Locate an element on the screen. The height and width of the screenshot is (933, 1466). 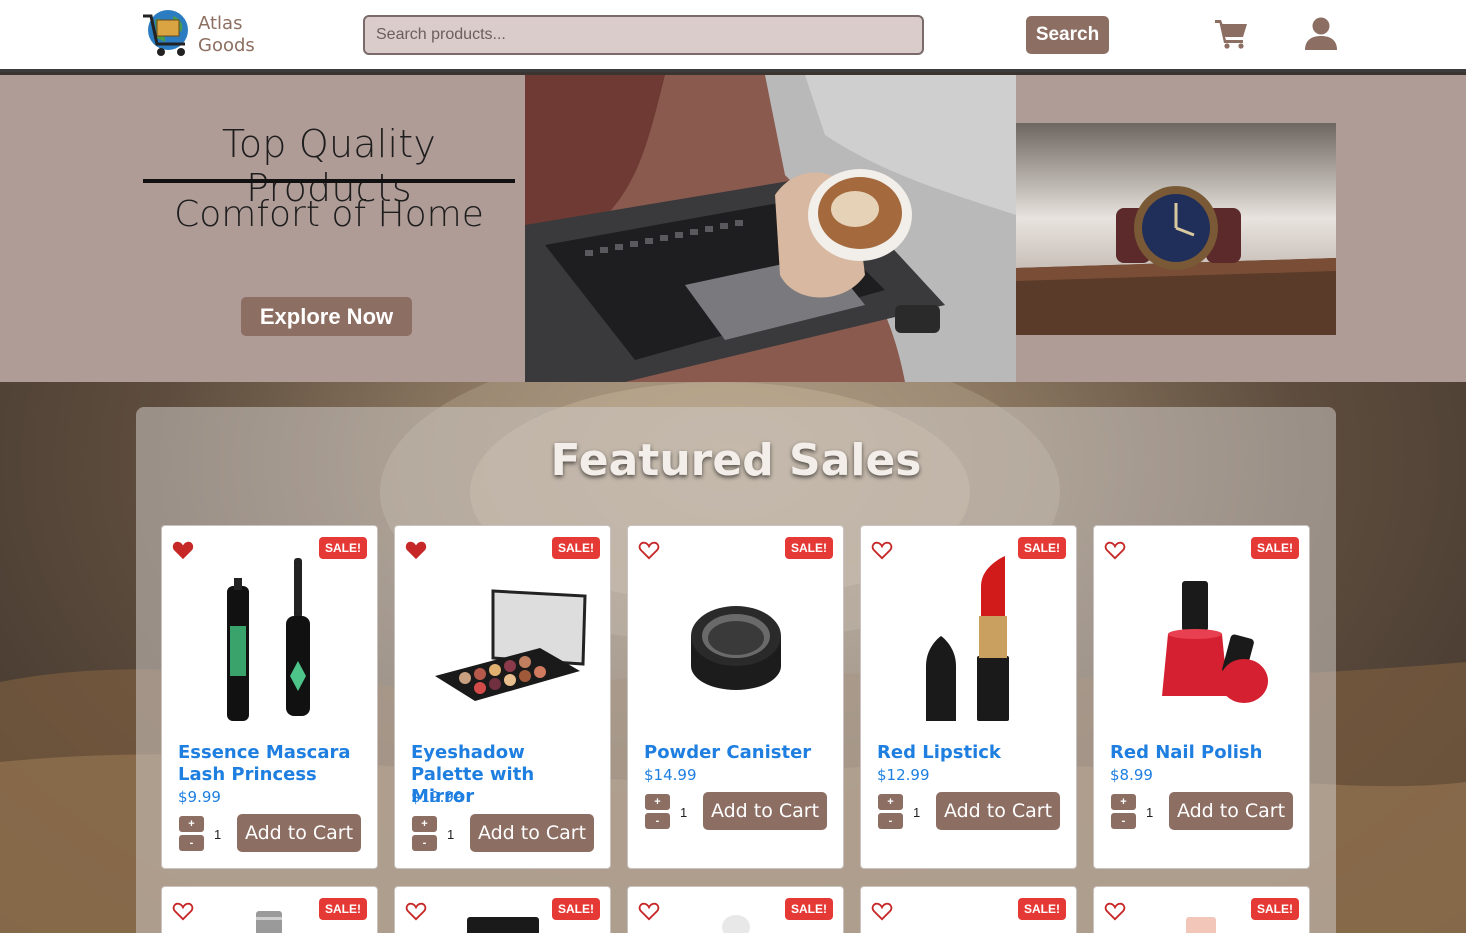
laptop-coffee-photo is located at coordinates (770, 228).